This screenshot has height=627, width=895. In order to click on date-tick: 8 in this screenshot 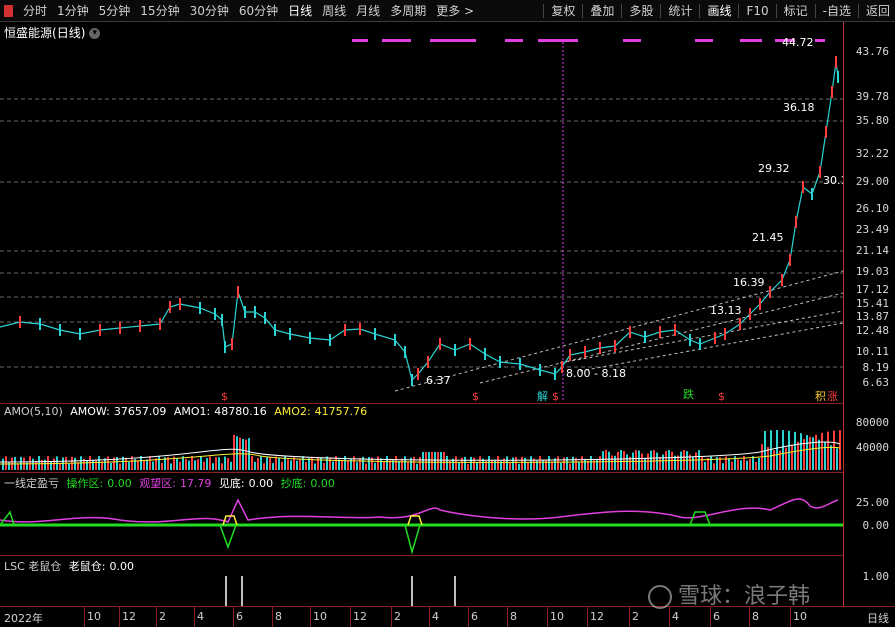, I will do `click(278, 616)`.